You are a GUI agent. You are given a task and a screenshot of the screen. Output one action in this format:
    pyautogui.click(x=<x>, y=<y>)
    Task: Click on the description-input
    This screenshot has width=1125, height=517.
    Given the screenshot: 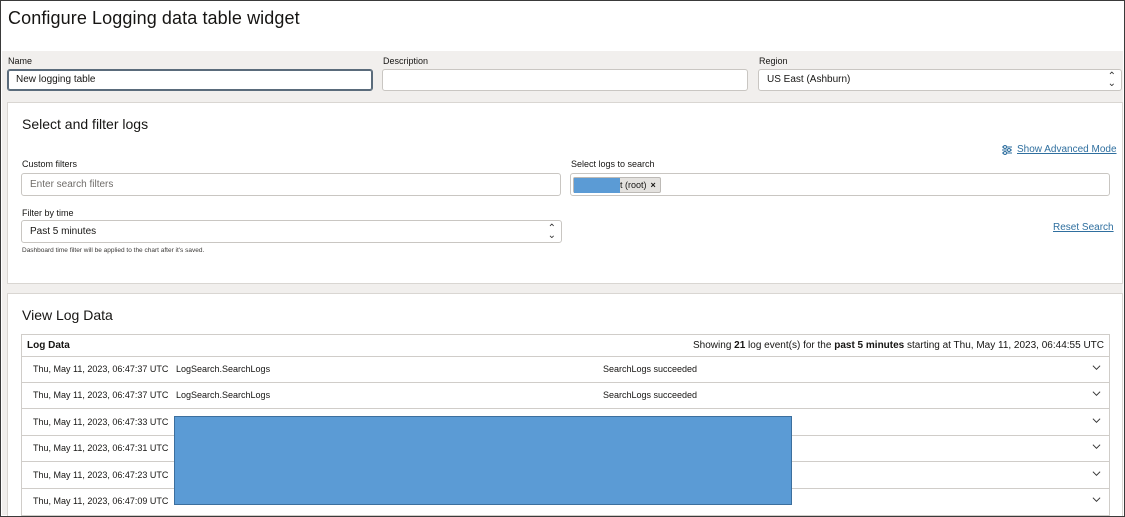 What is the action you would take?
    pyautogui.click(x=565, y=80)
    